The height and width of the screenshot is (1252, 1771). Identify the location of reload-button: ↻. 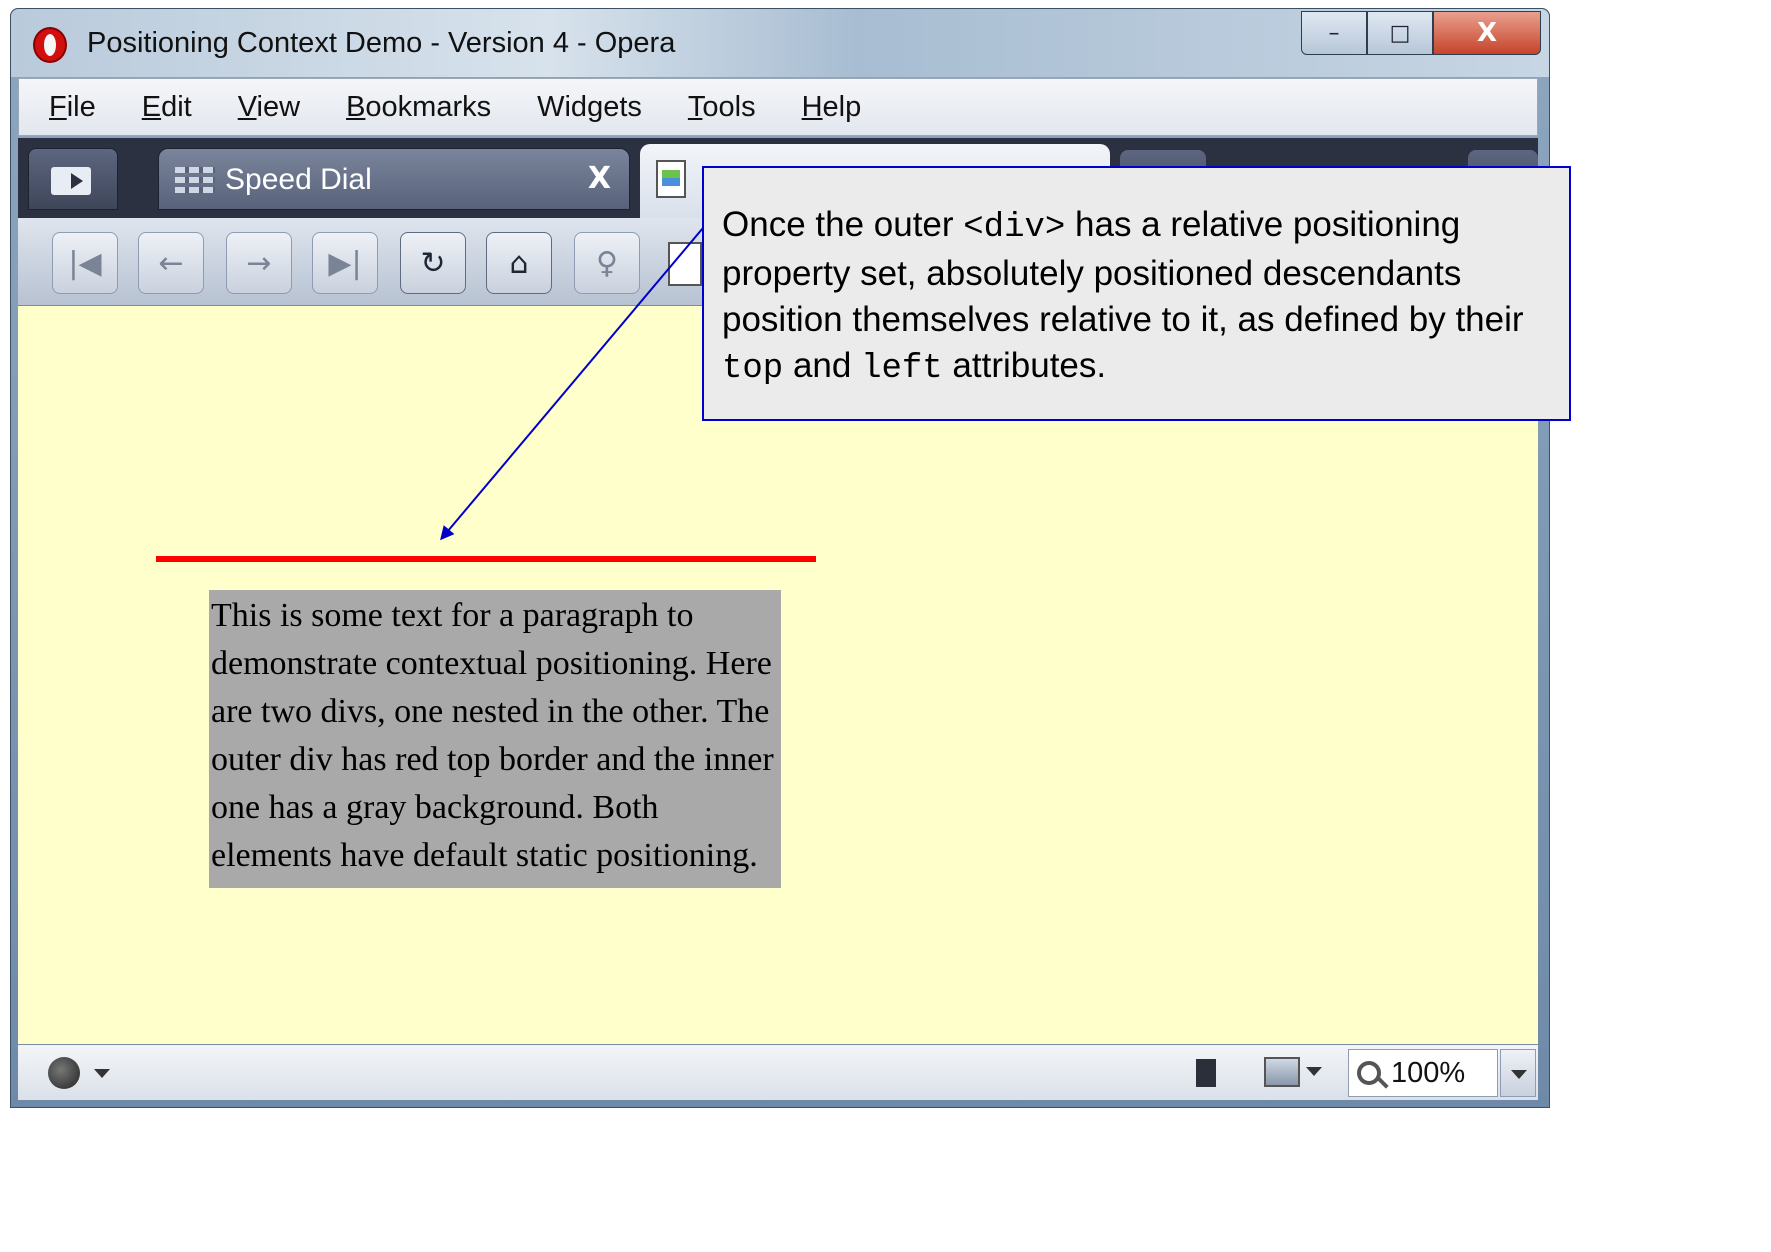
(433, 263).